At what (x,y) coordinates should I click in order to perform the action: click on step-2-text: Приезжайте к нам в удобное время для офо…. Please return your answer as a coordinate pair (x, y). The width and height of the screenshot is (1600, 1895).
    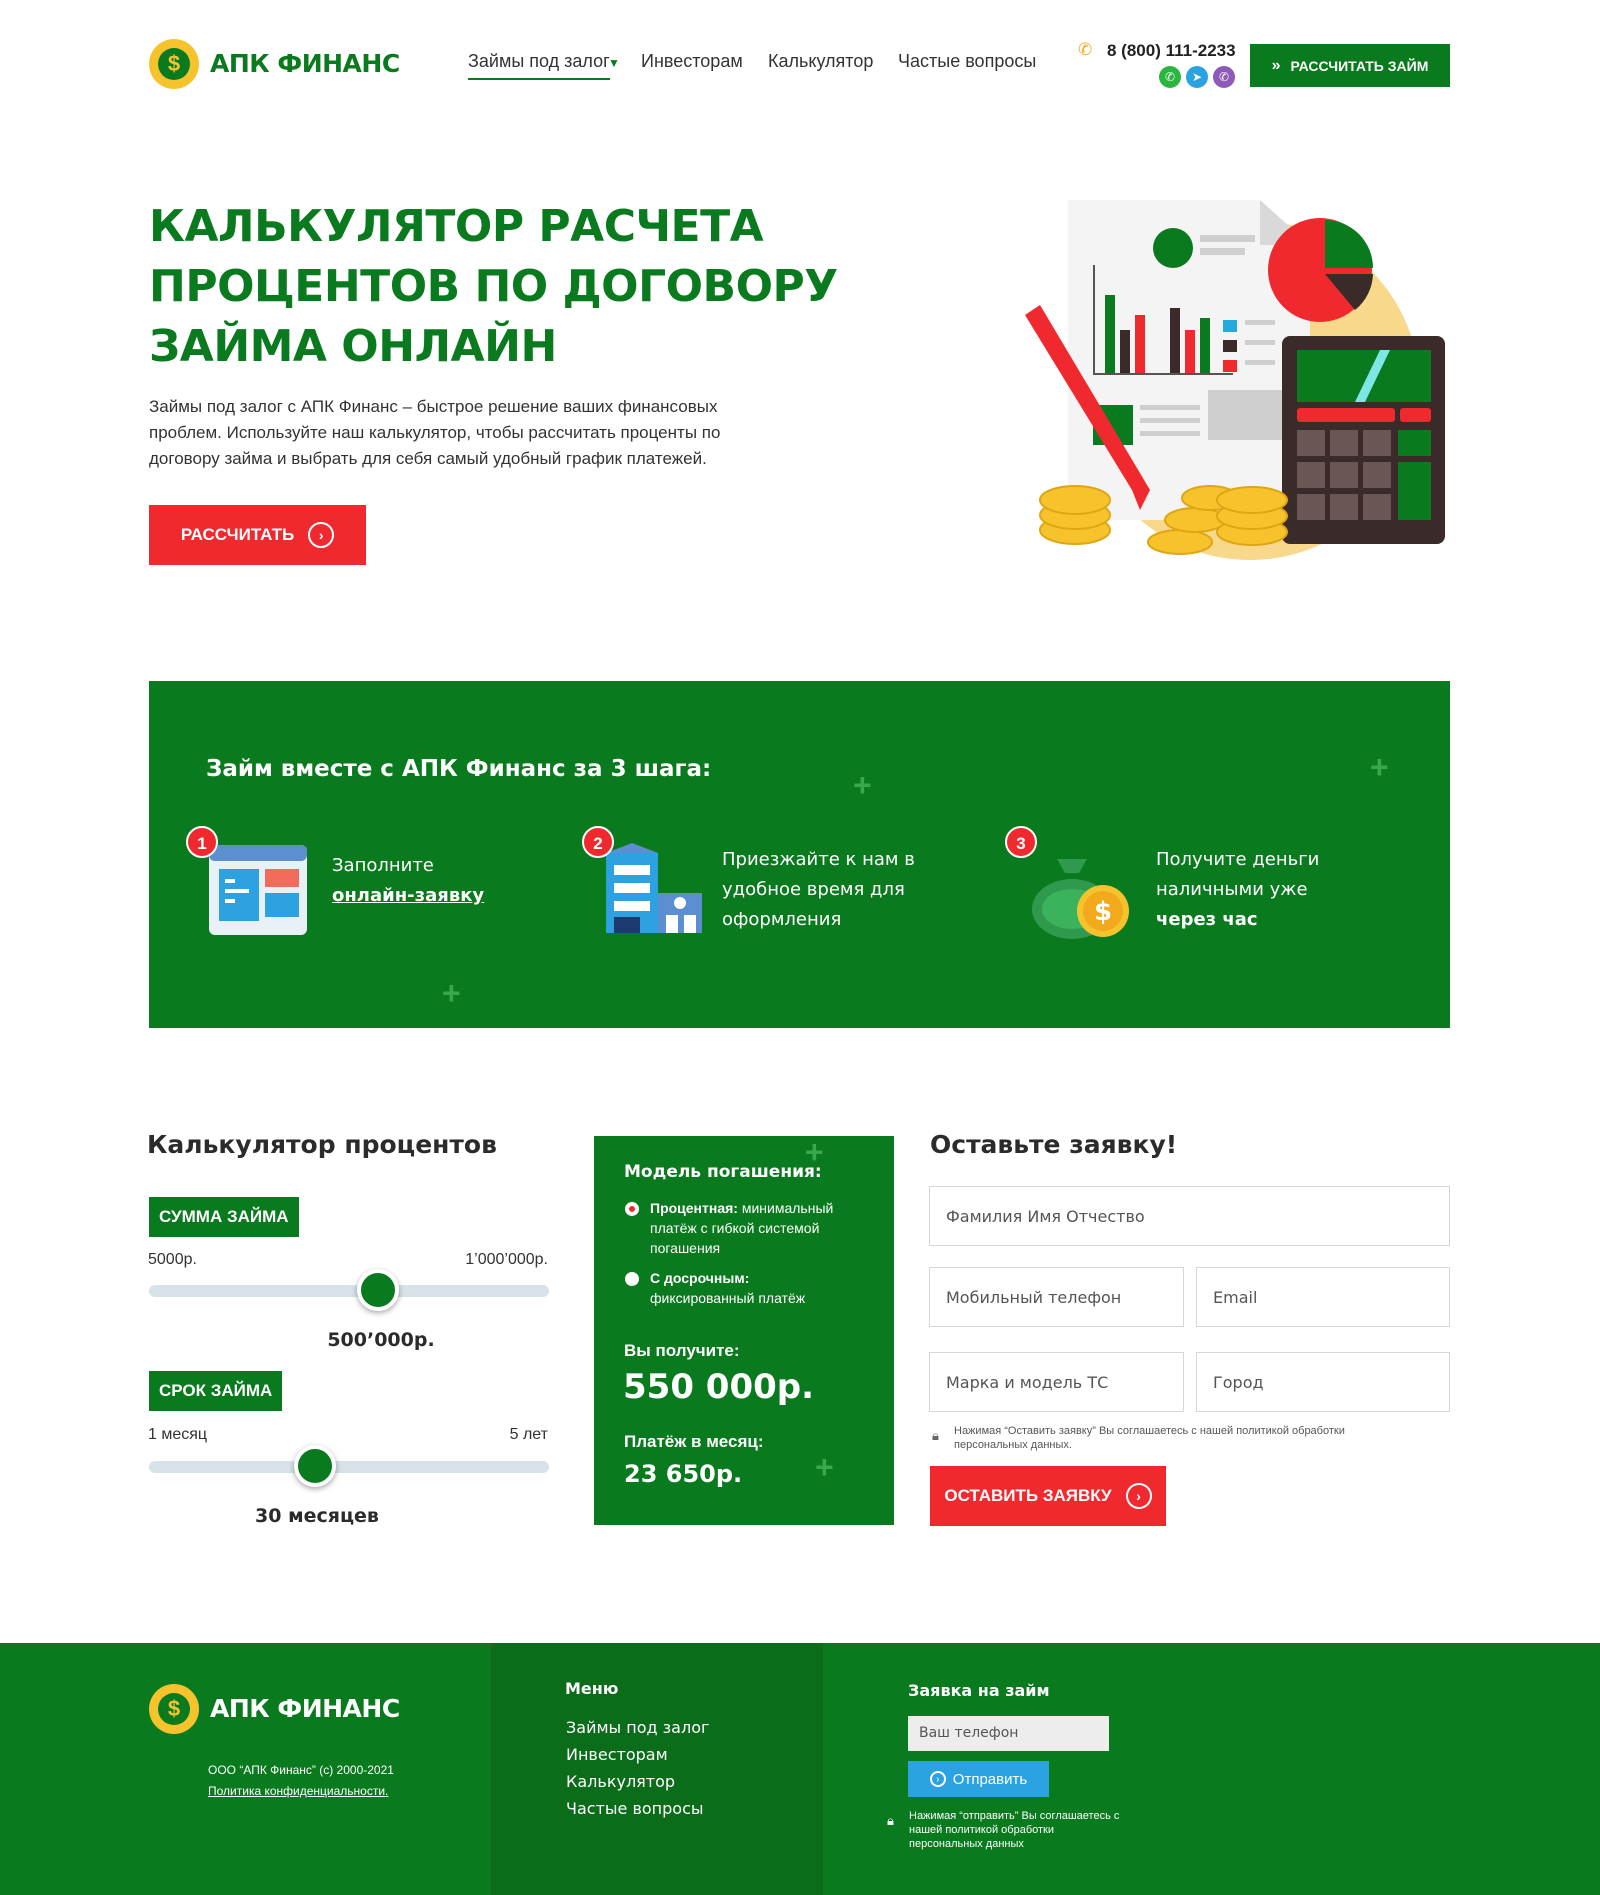
    Looking at the image, I should click on (818, 890).